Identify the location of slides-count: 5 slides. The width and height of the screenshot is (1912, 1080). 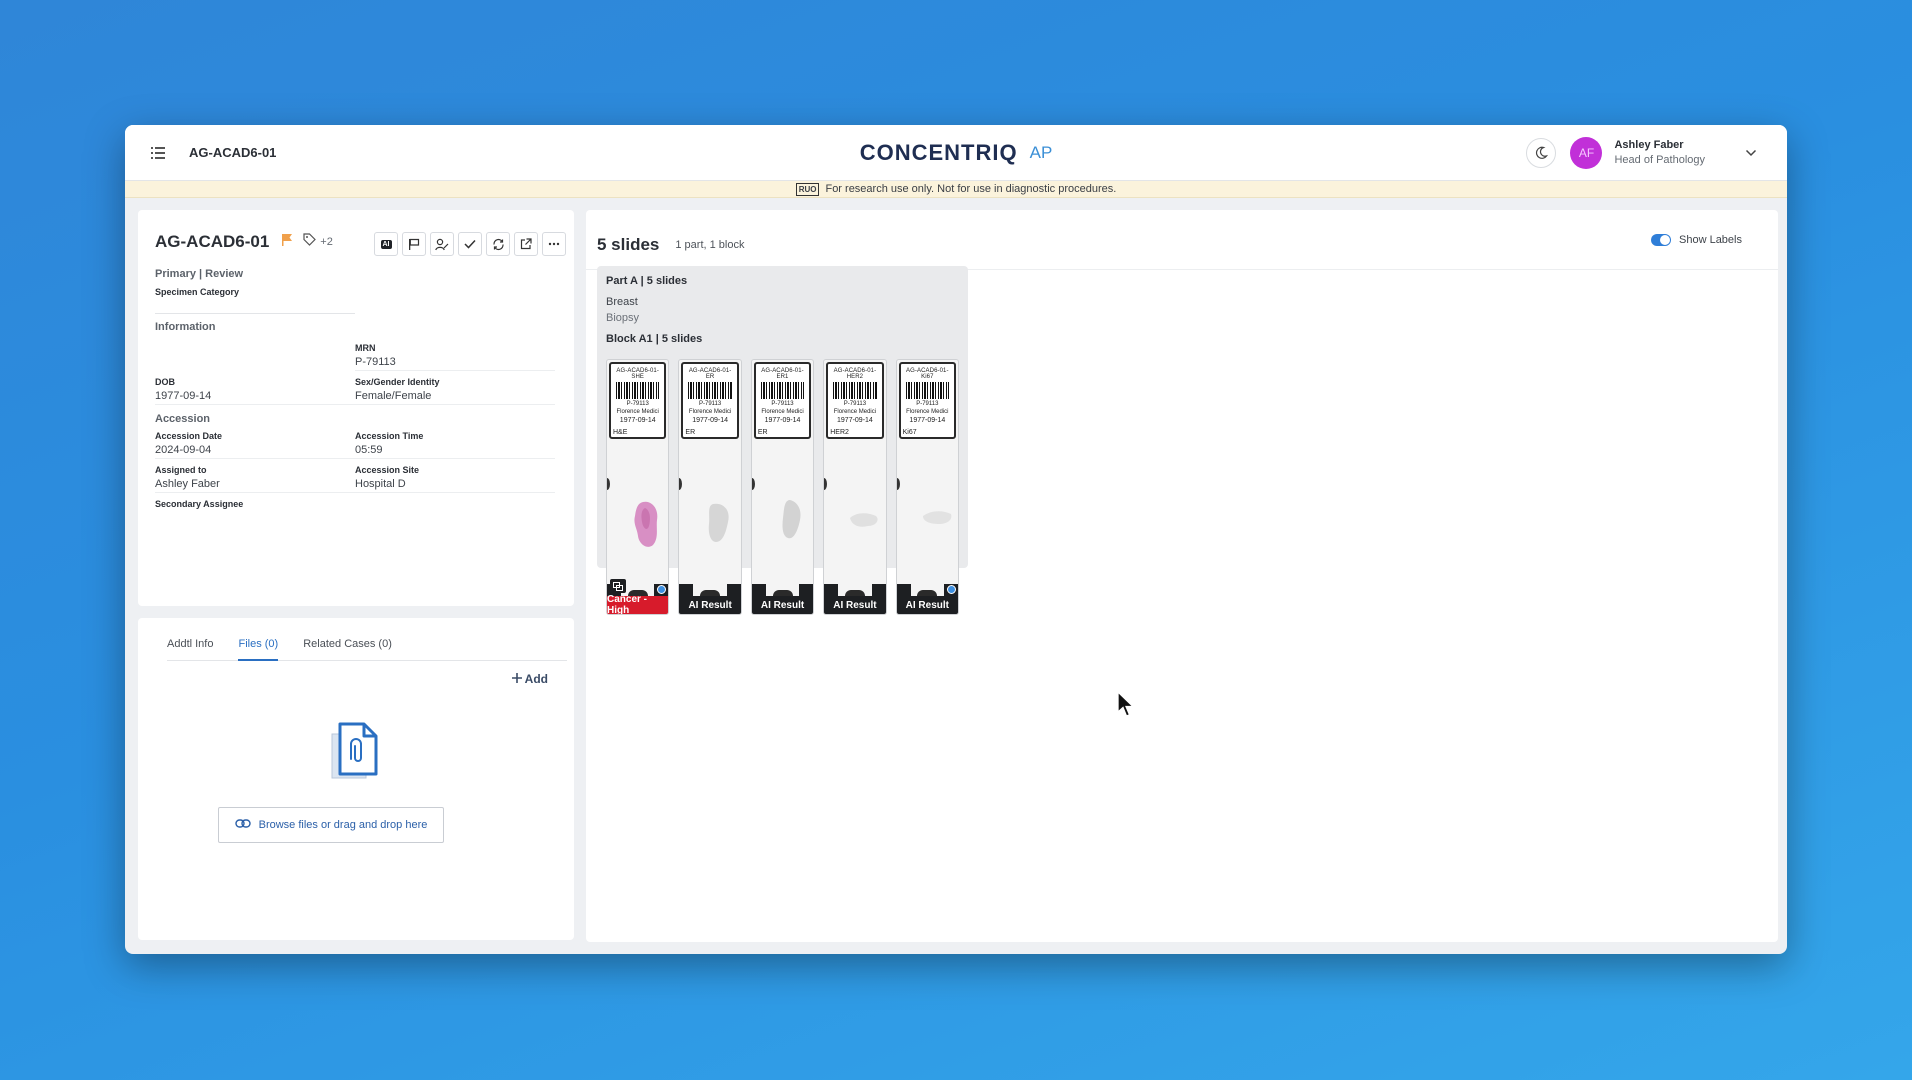
(628, 244).